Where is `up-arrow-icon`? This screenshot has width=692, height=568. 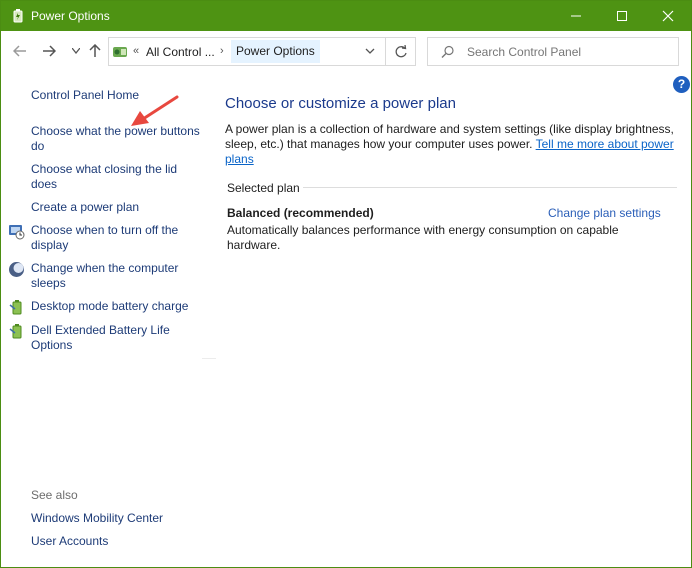
up-arrow-icon is located at coordinates (95, 50).